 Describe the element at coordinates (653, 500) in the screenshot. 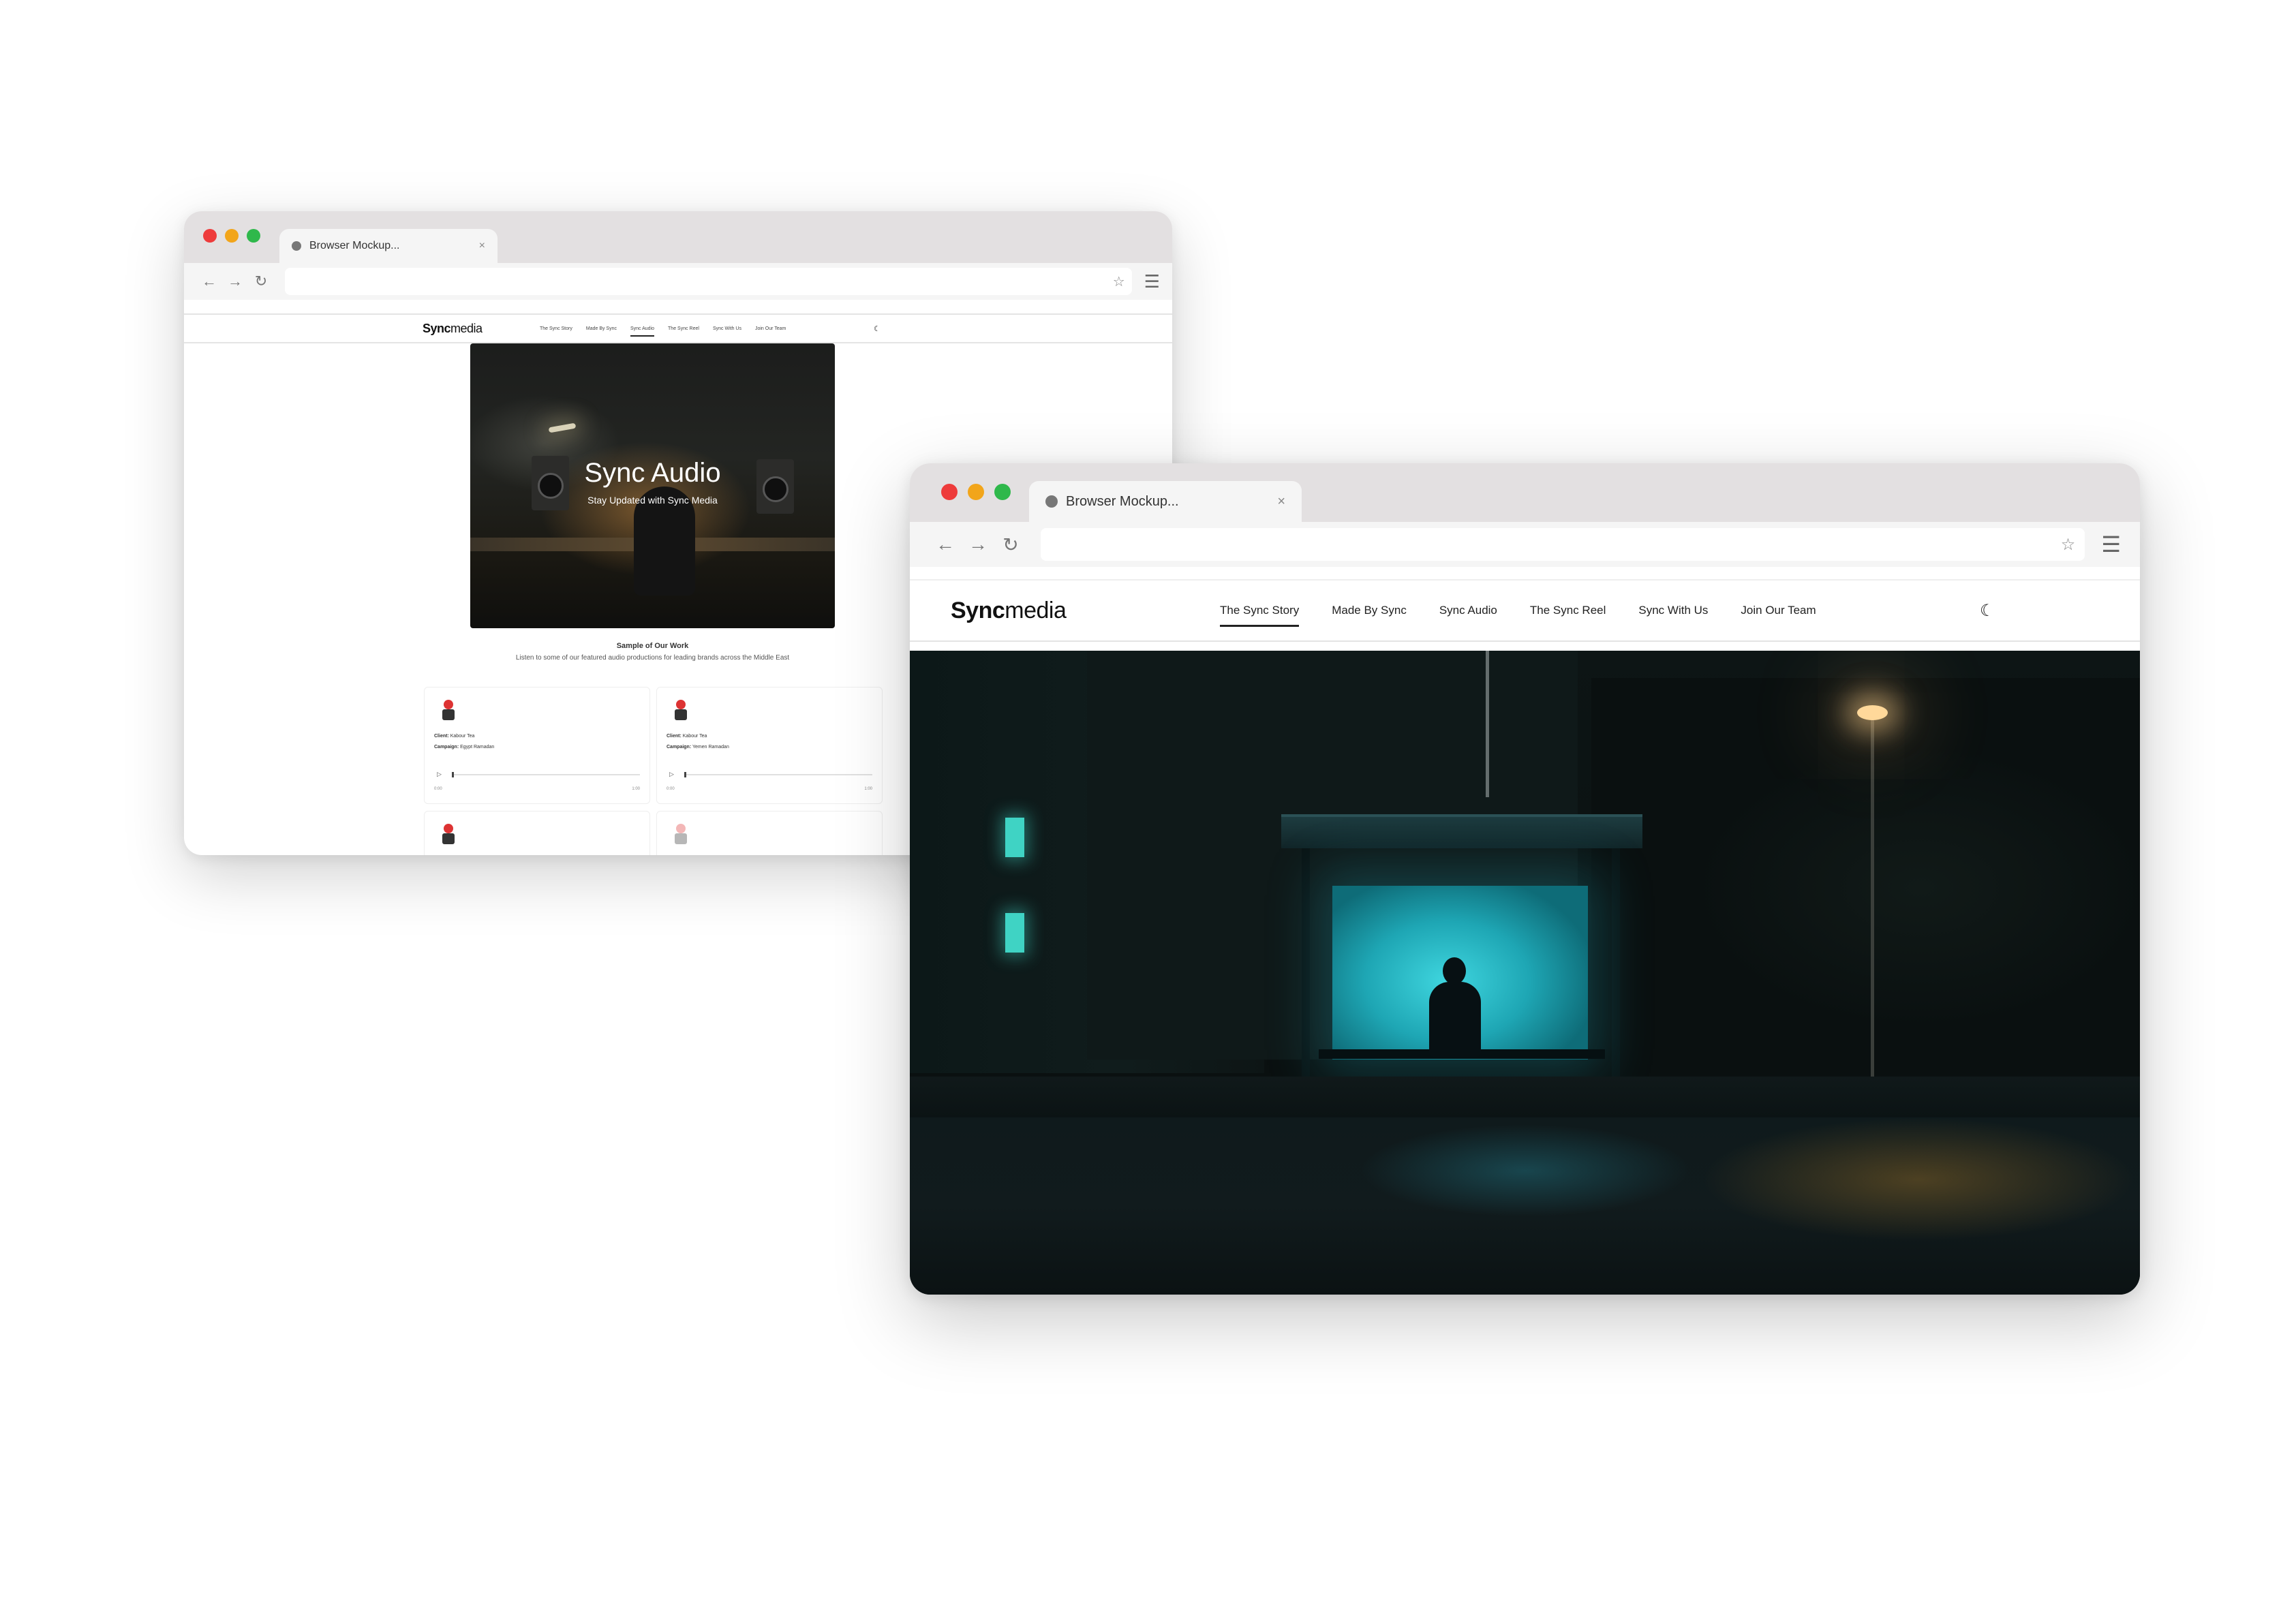

I see `hero-subtitle: Stay Updated with Sync Media` at that location.